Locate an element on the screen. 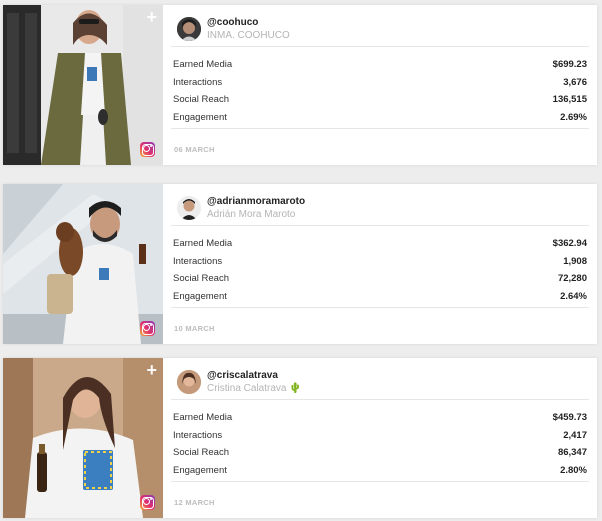  metric-row-social-reach: Social Reach 136,515 is located at coordinates (380, 101).